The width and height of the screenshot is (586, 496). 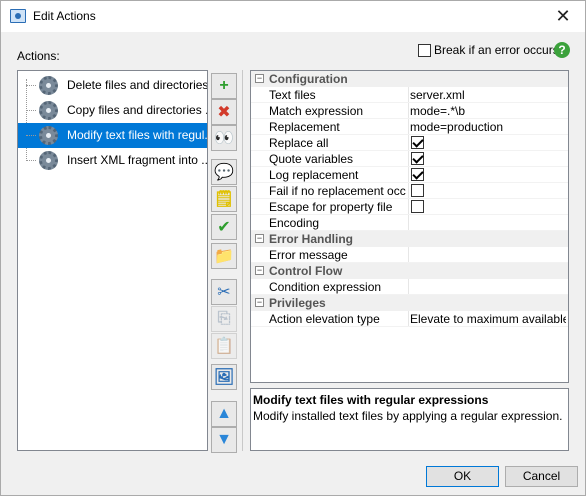 I want to click on comment-button: 💬, so click(x=224, y=172).